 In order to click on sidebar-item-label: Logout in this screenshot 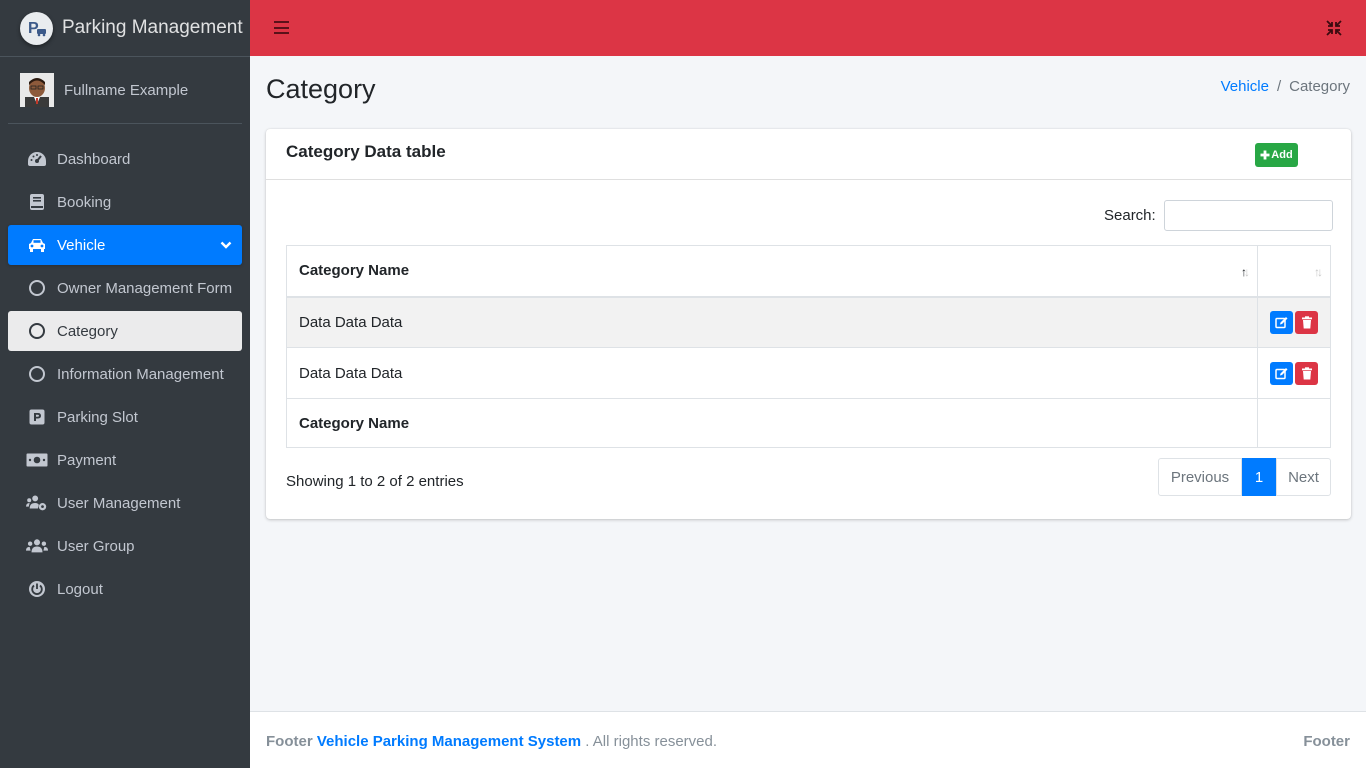, I will do `click(80, 589)`.